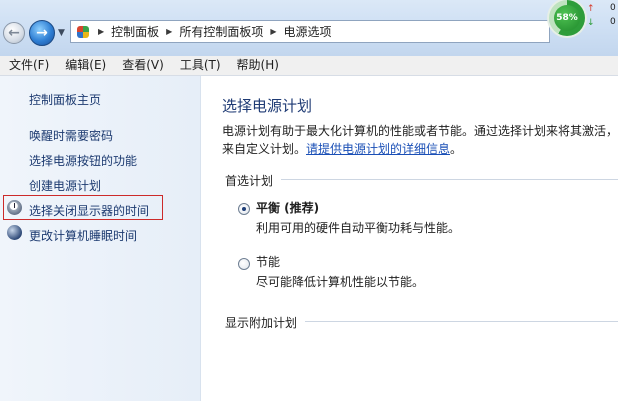  I want to click on upload-arrow-icon: ↑, so click(591, 9).